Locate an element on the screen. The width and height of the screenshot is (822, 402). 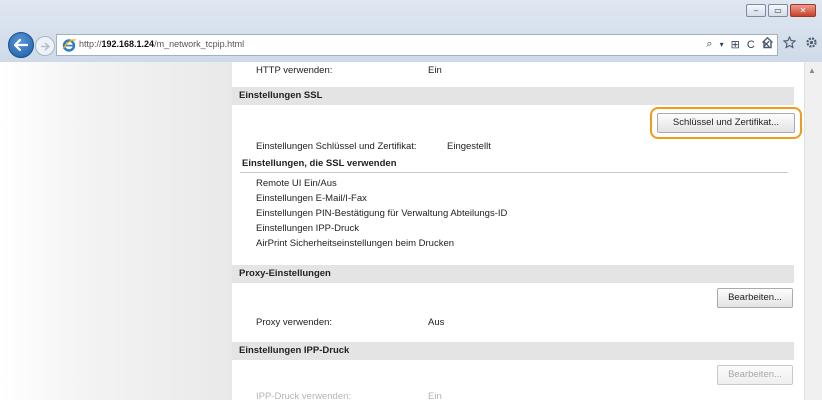
compatibility-icon: ⊞ is located at coordinates (735, 44).